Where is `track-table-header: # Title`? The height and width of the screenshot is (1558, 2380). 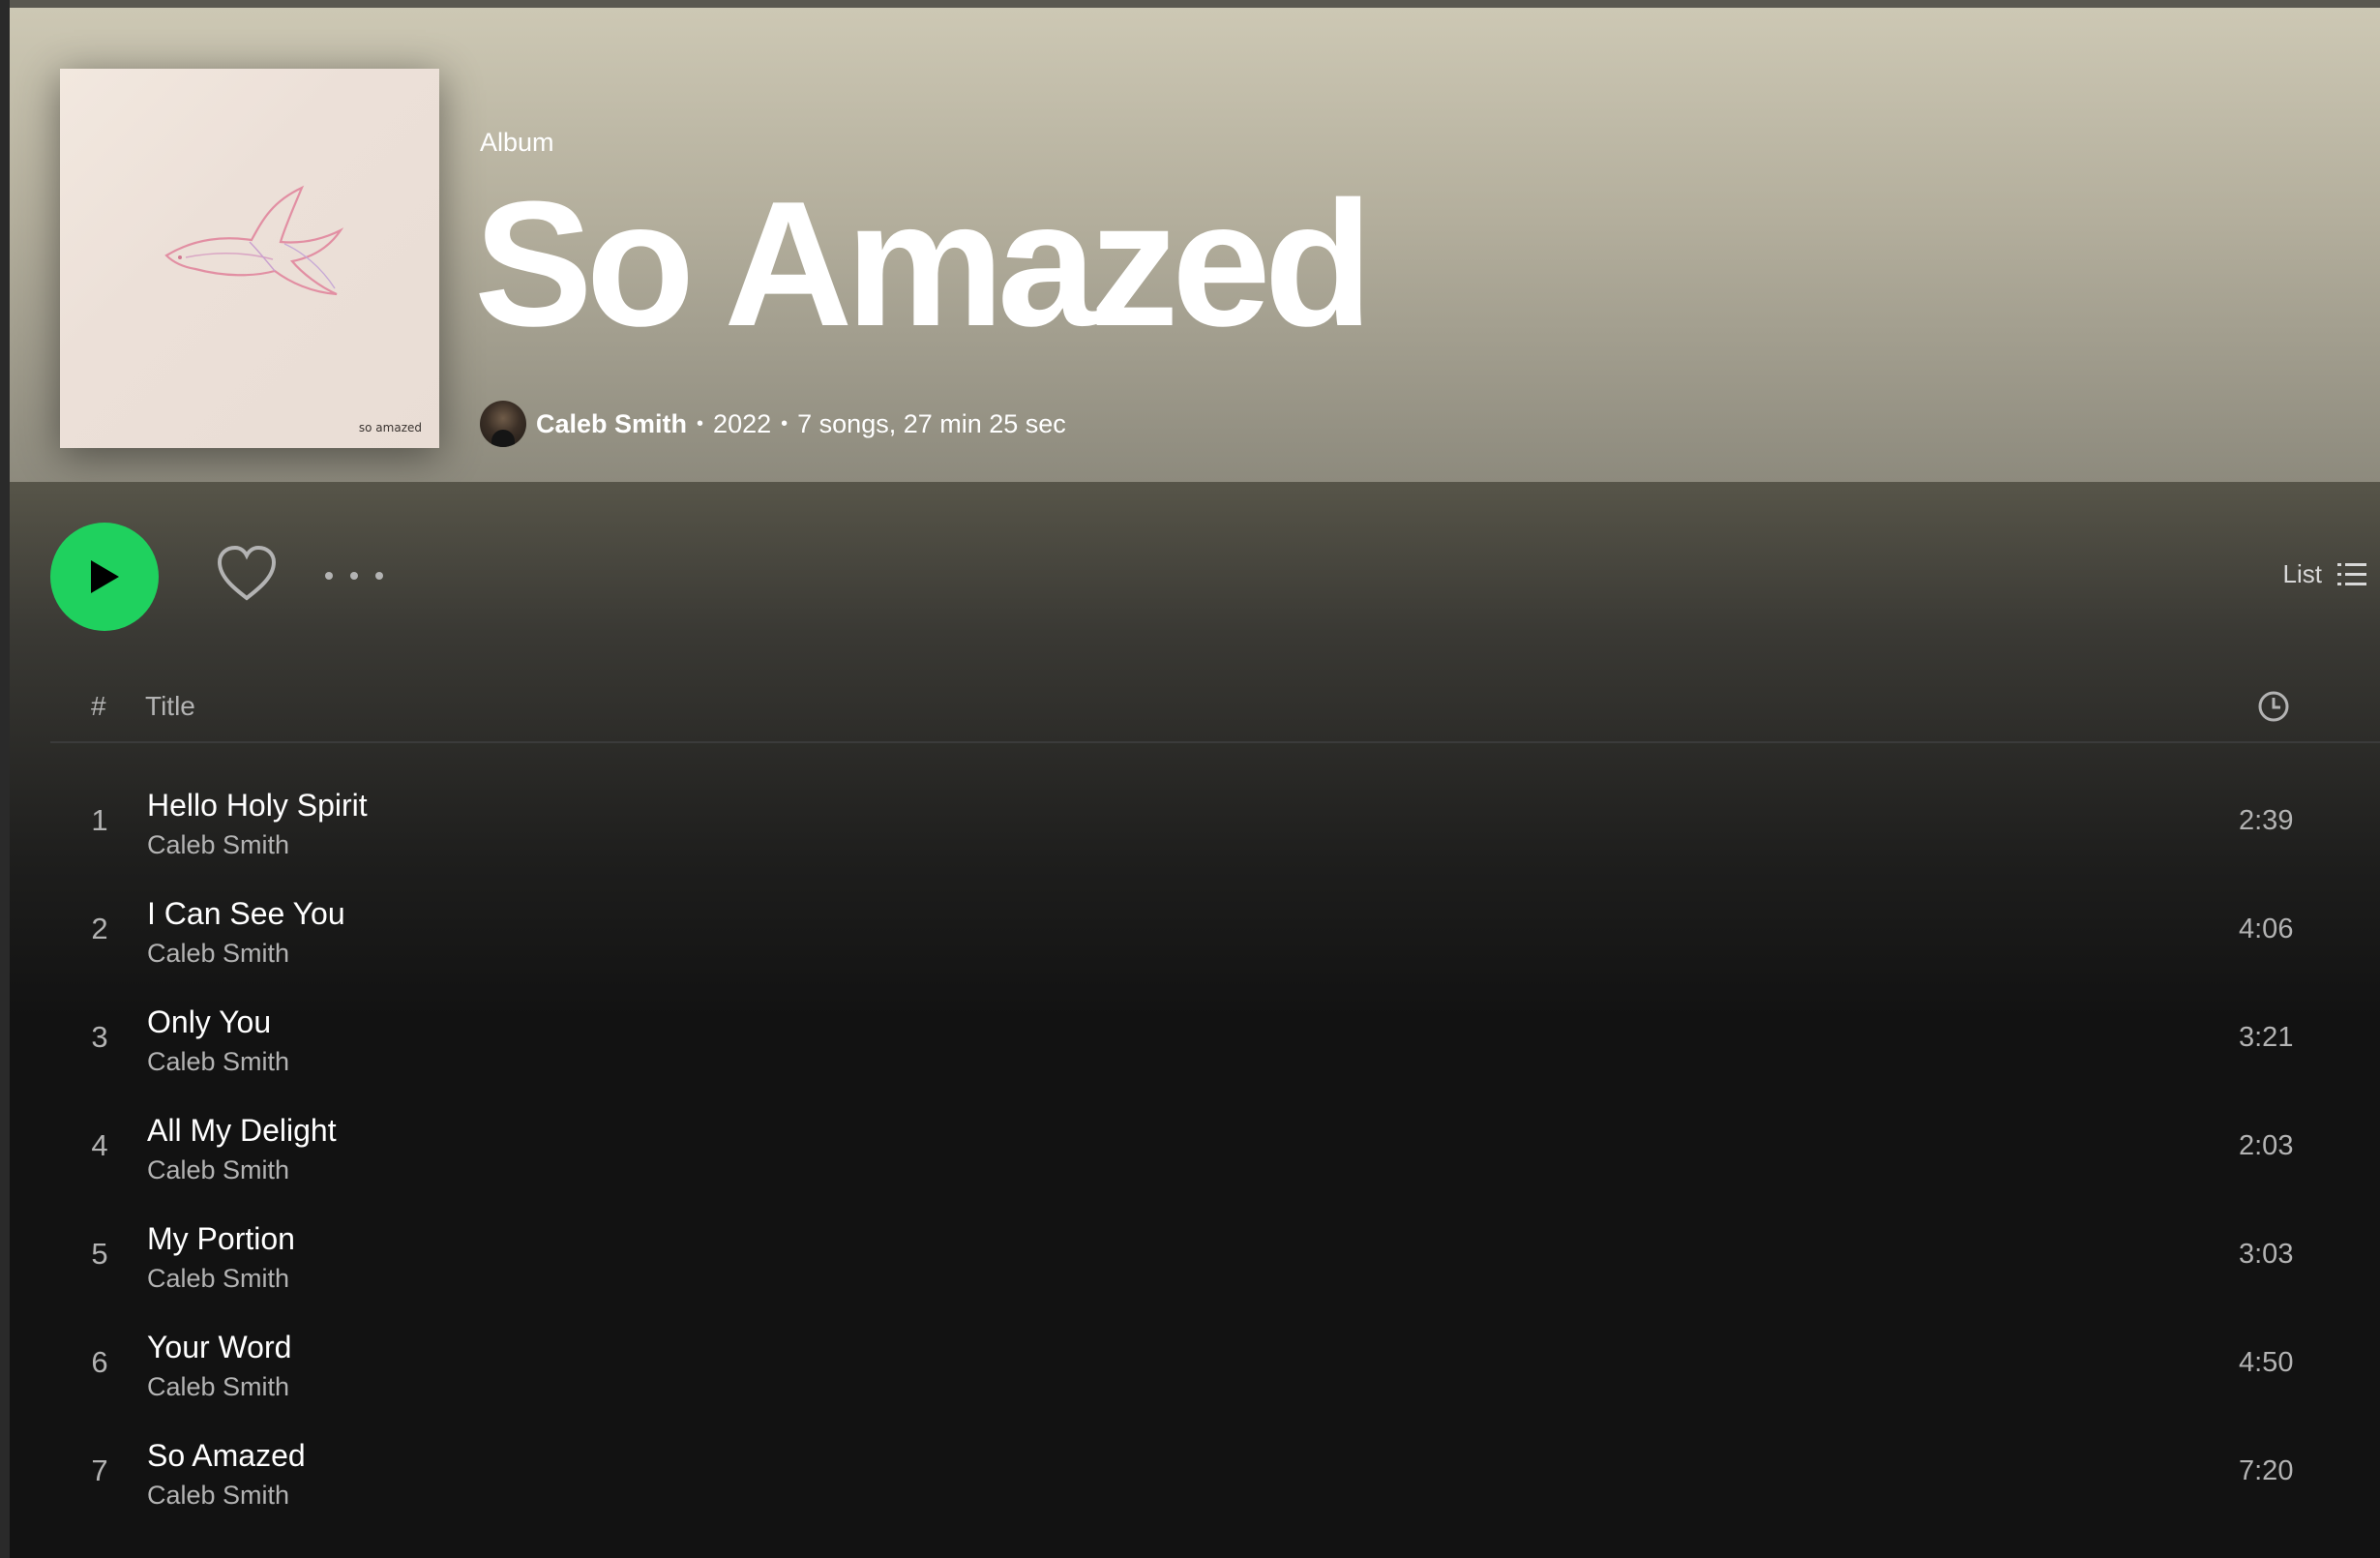
track-table-header: # Title is located at coordinates (1215, 713).